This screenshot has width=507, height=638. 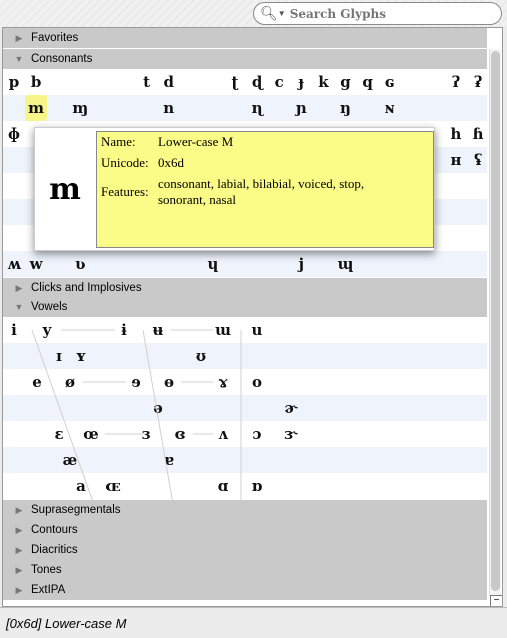 I want to click on section-tones: ▶ Tones, so click(x=245, y=570).